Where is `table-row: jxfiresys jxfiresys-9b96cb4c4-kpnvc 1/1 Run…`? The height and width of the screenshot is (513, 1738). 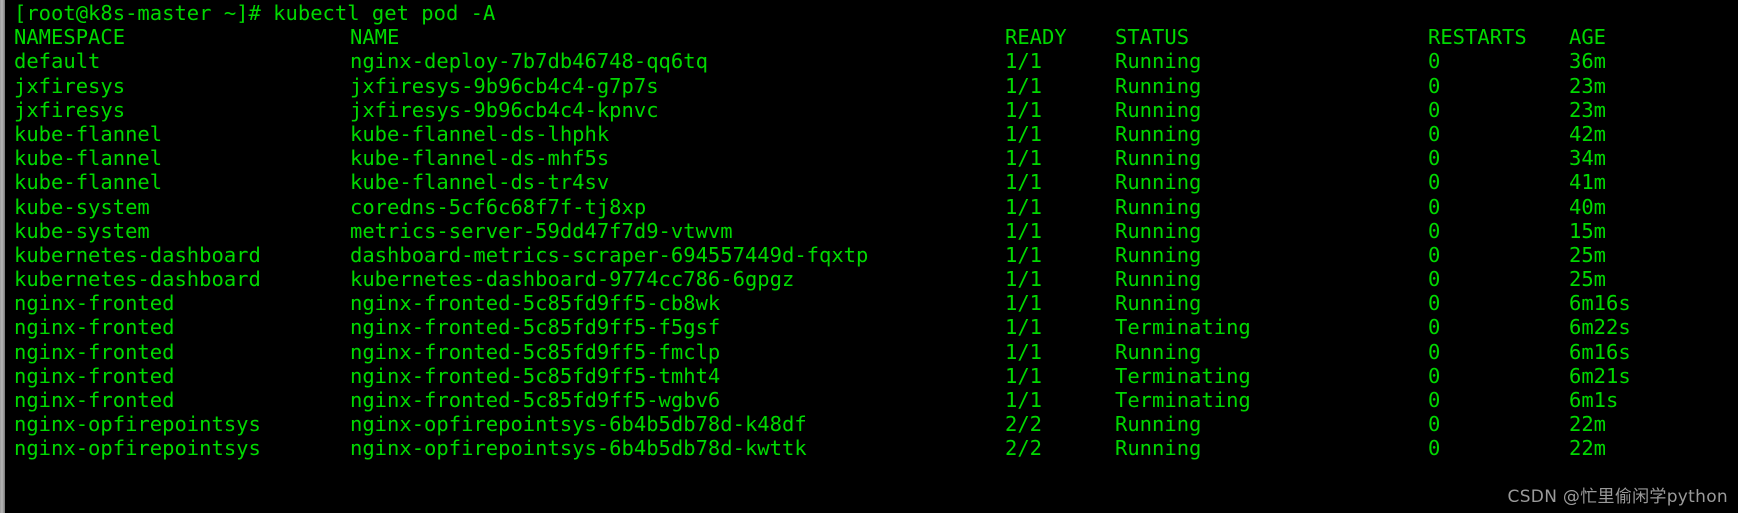 table-row: jxfiresys jxfiresys-9b96cb4c4-kpnvc 1/1 Run… is located at coordinates (876, 110).